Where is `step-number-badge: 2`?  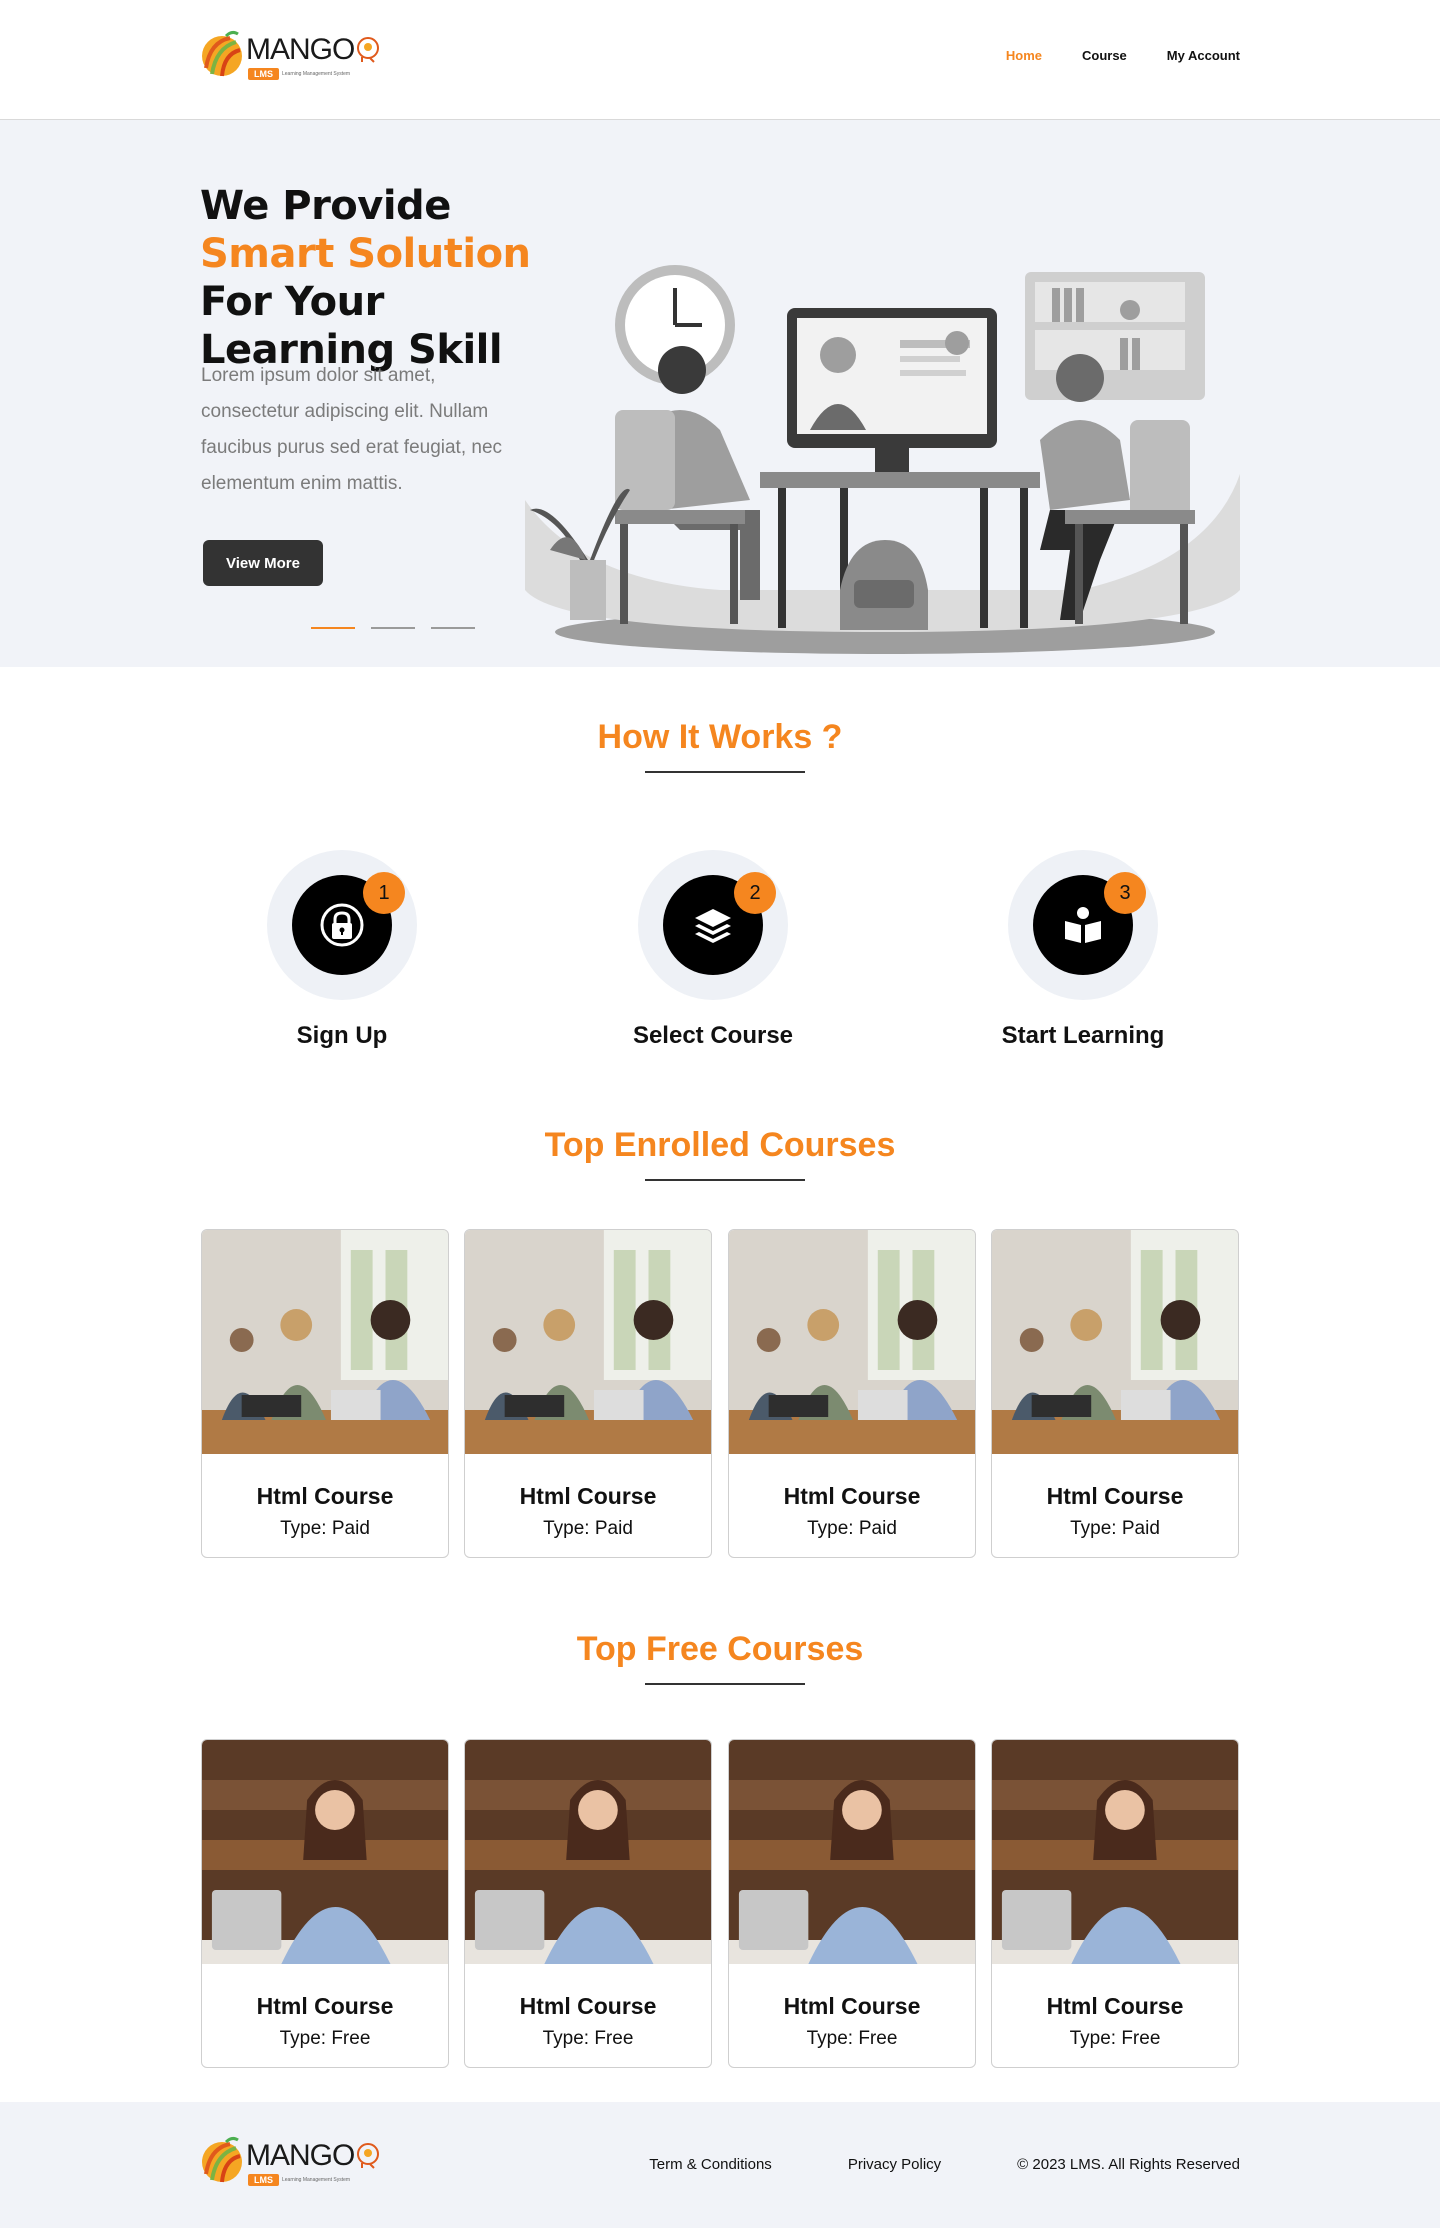 step-number-badge: 2 is located at coordinates (755, 893).